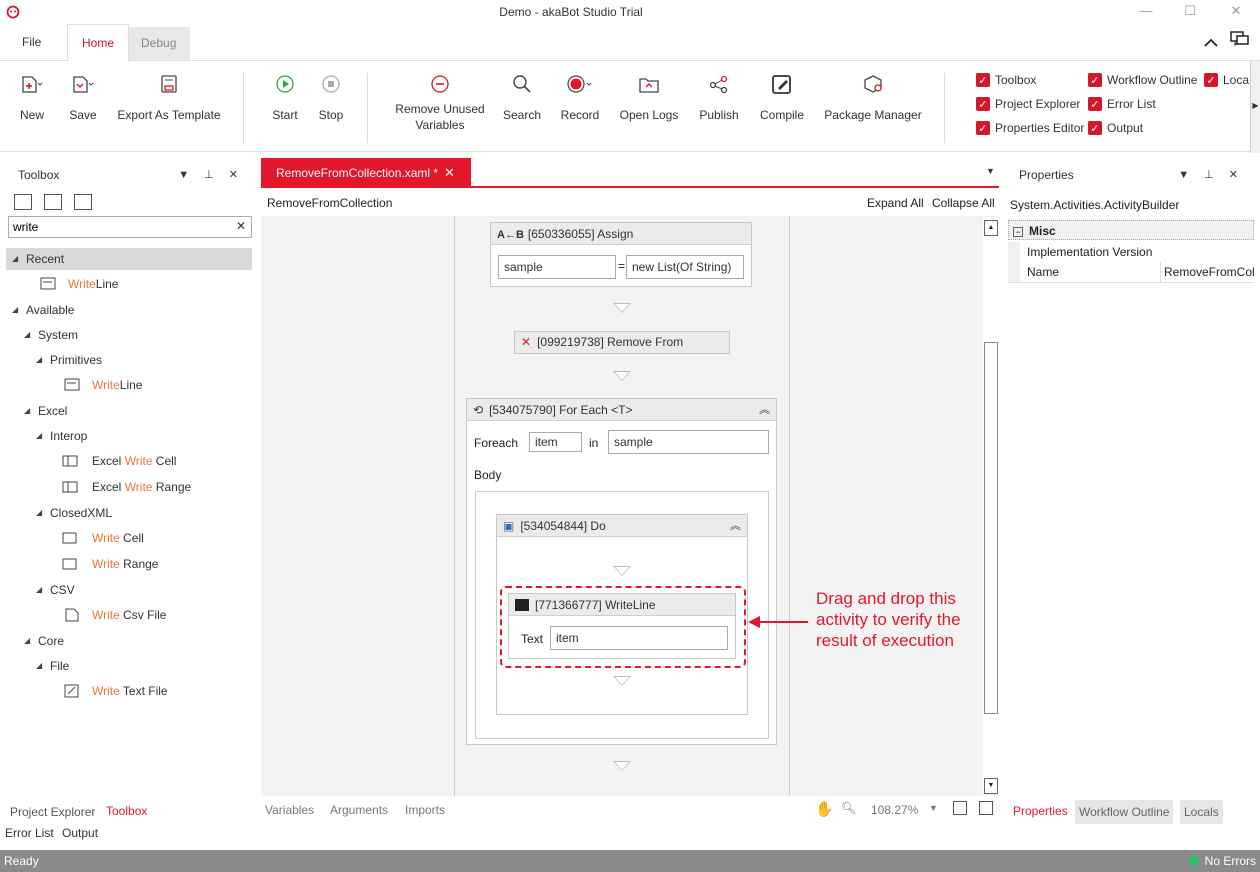  I want to click on tab-removefromcollection: RemoveFromCollection.xaml * ✕, so click(366, 173).